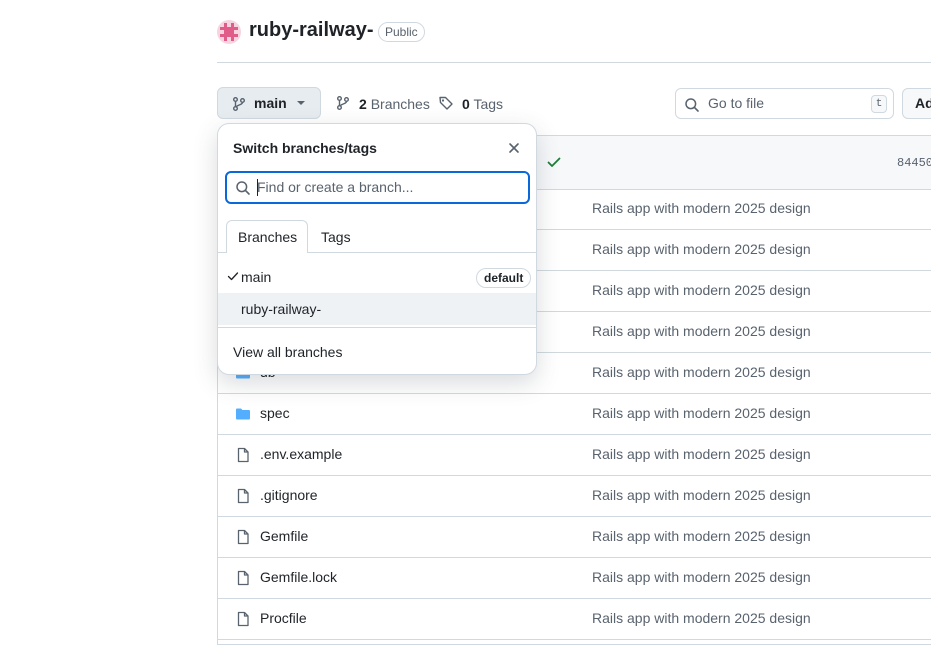  What do you see at coordinates (574, 414) in the screenshot?
I see `table-row: spec Rails app with modern 2025 design` at bounding box center [574, 414].